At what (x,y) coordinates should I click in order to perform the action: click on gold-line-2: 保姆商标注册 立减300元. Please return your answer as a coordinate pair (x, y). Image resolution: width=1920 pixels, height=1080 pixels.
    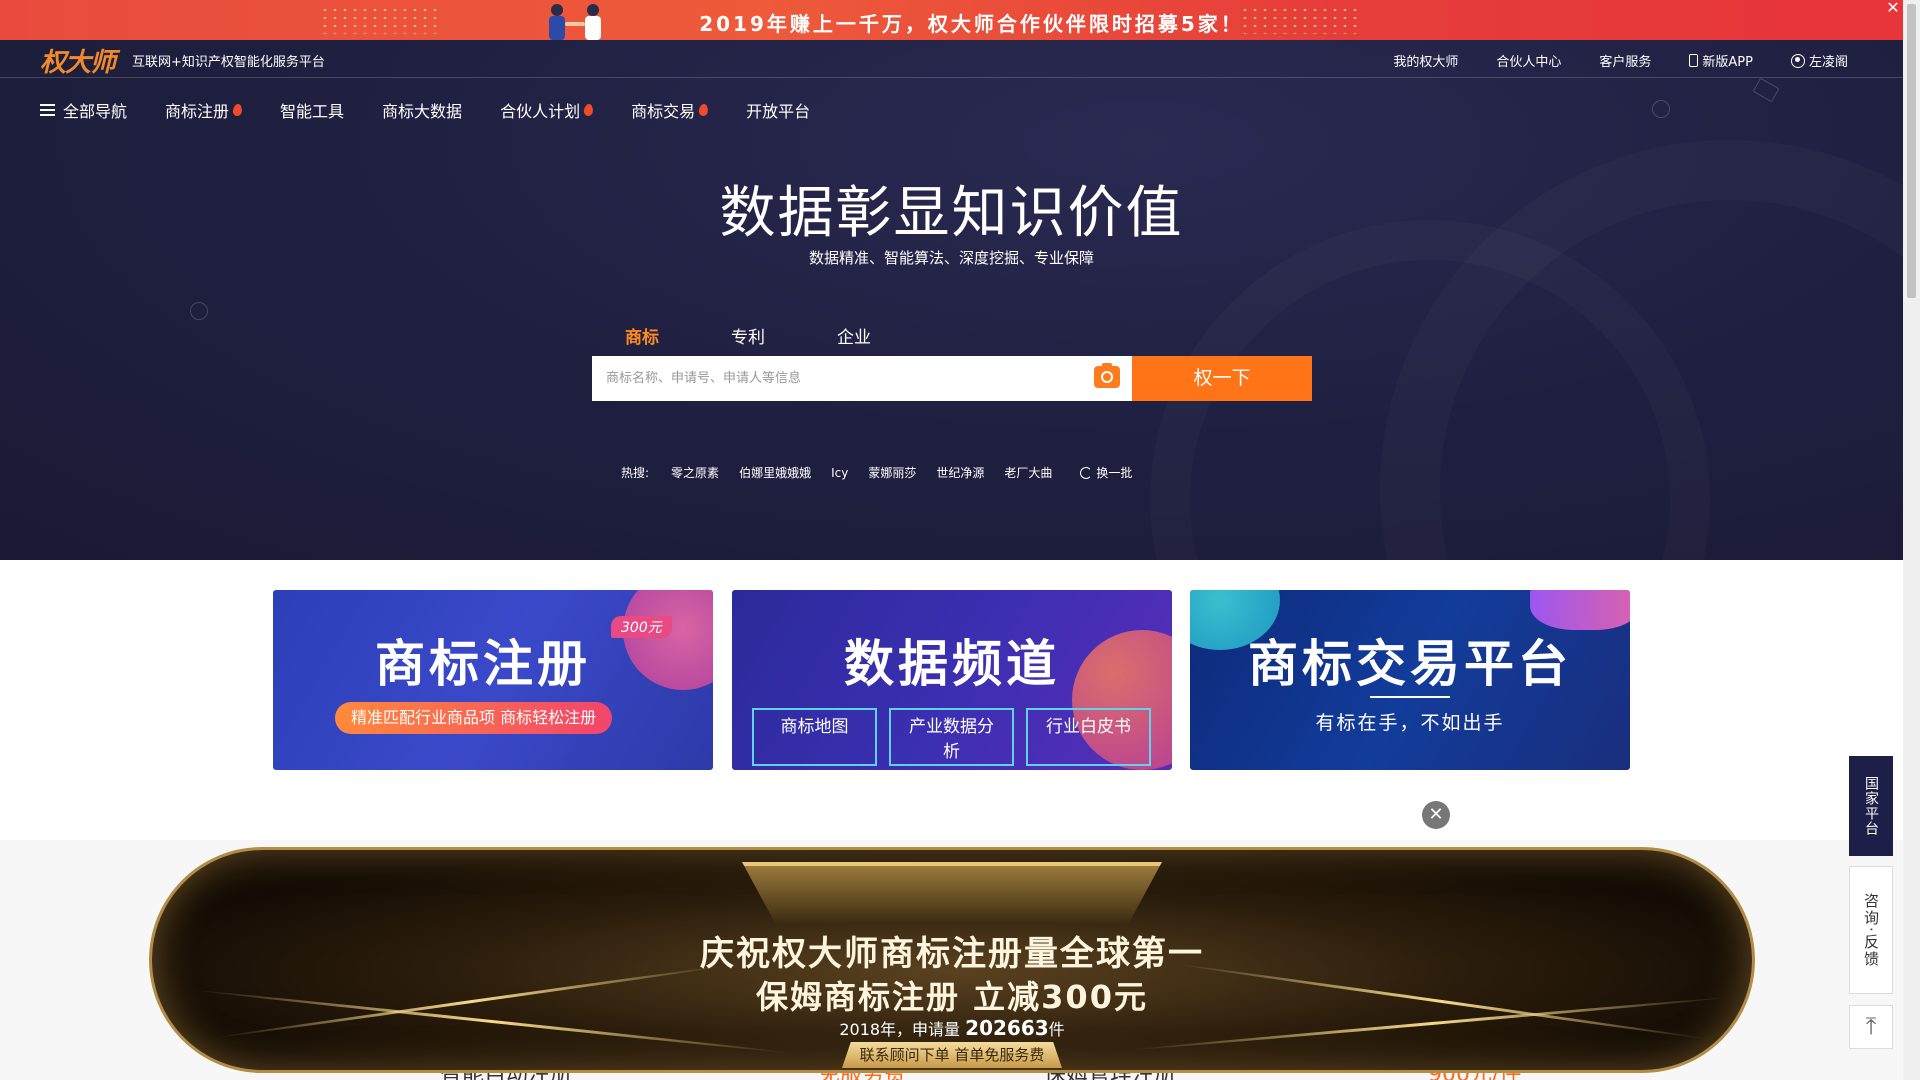
    Looking at the image, I should click on (952, 997).